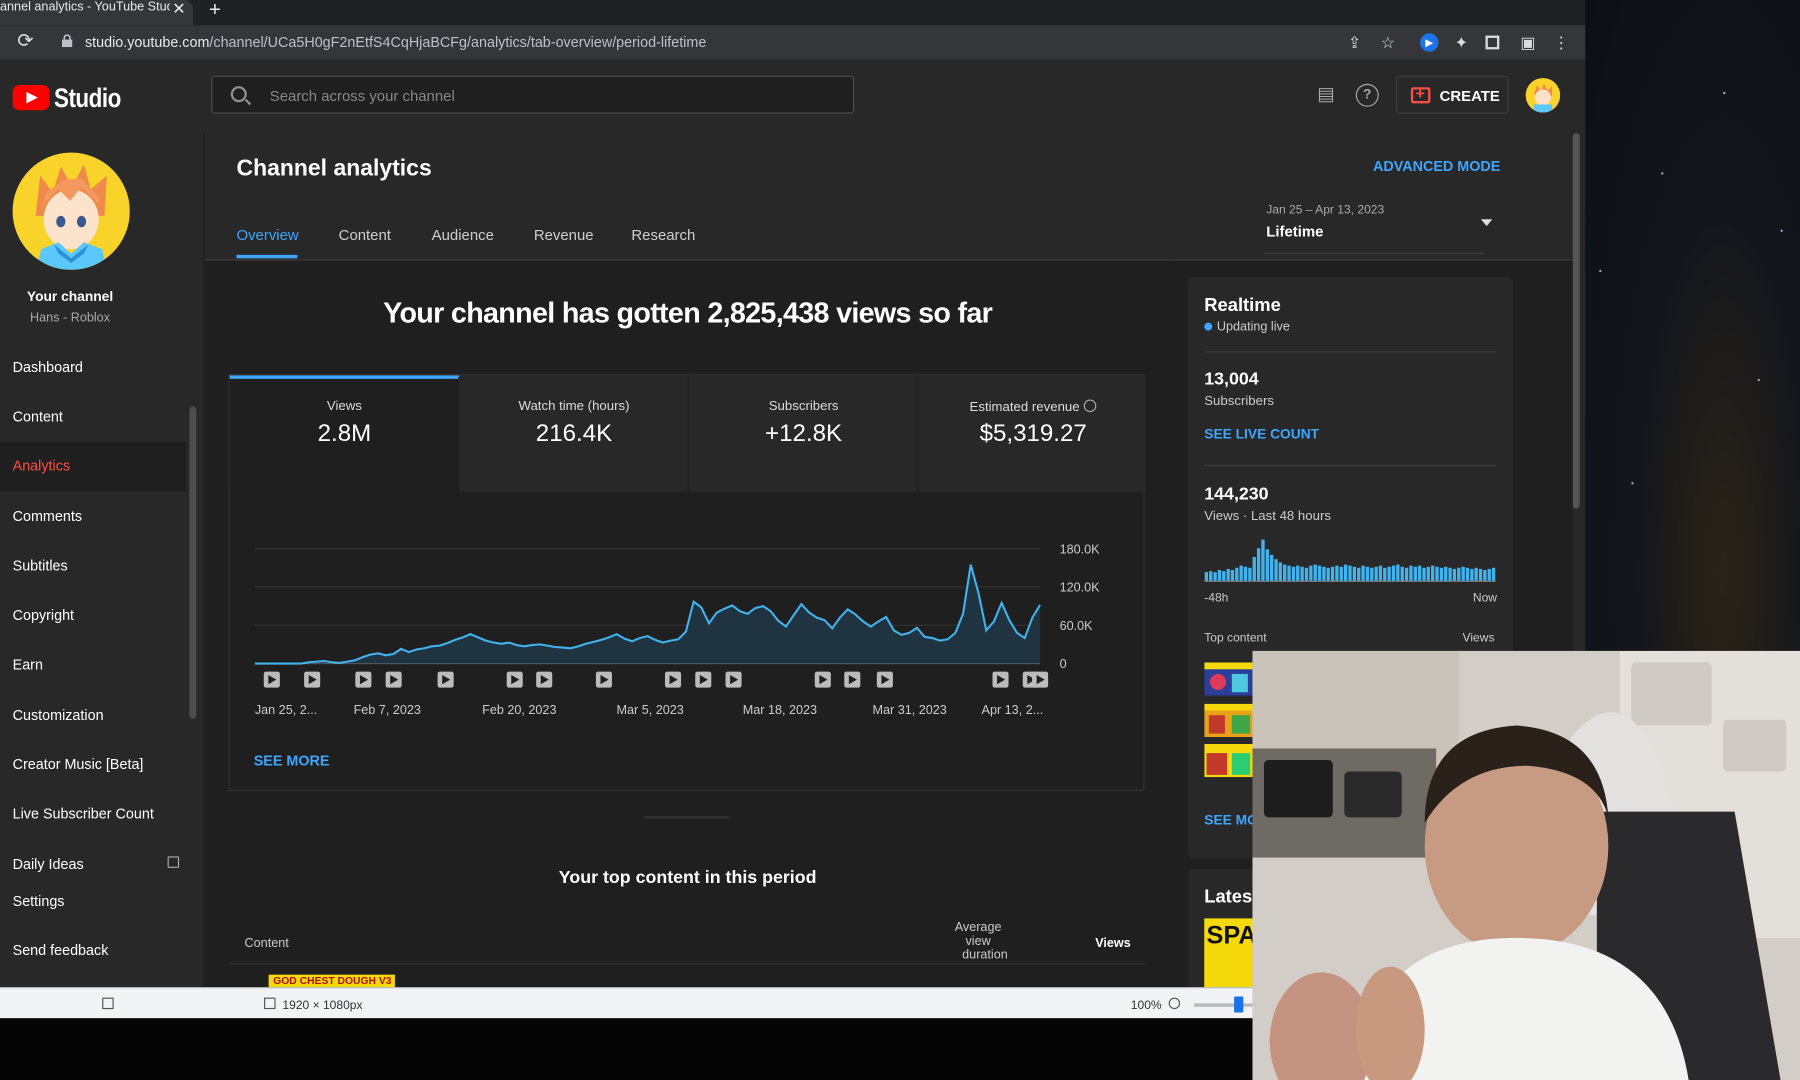 The height and width of the screenshot is (1080, 1800). Describe the element at coordinates (1239, 1004) in the screenshot. I see `zoom-slider-knob` at that location.